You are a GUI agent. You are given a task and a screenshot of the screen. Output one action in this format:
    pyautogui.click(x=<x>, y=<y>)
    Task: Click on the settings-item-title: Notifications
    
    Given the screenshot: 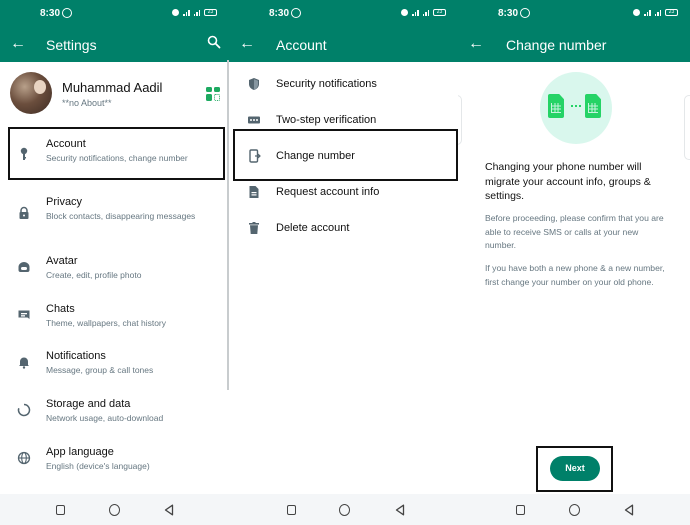 What is the action you would take?
    pyautogui.click(x=76, y=356)
    